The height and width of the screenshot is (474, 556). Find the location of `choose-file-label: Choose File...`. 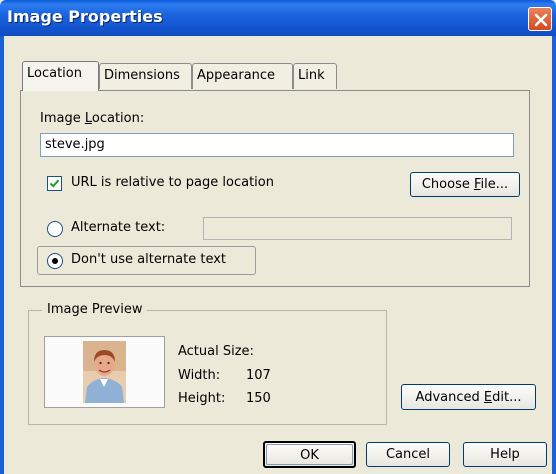

choose-file-label: Choose File... is located at coordinates (465, 184).